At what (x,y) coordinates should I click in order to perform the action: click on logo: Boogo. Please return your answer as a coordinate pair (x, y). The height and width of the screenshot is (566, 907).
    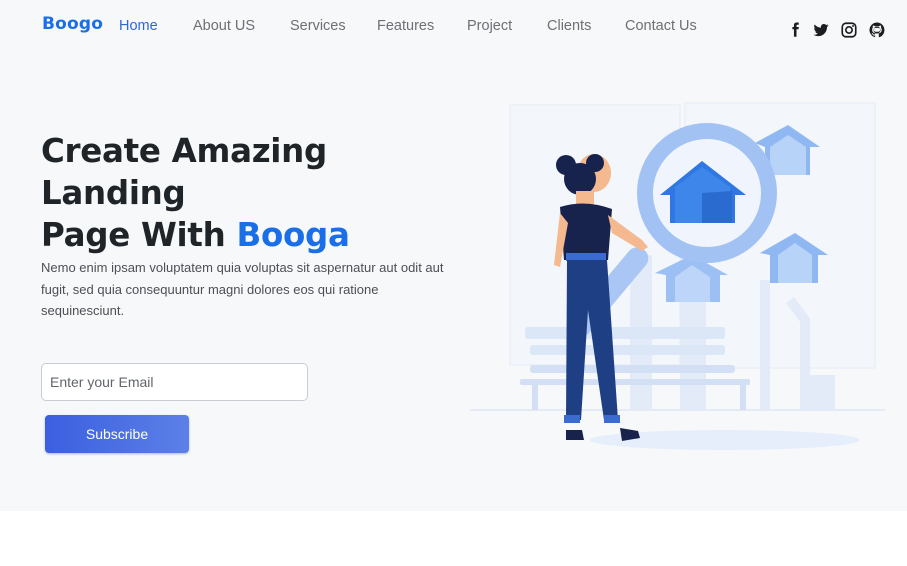
    Looking at the image, I should click on (72, 24).